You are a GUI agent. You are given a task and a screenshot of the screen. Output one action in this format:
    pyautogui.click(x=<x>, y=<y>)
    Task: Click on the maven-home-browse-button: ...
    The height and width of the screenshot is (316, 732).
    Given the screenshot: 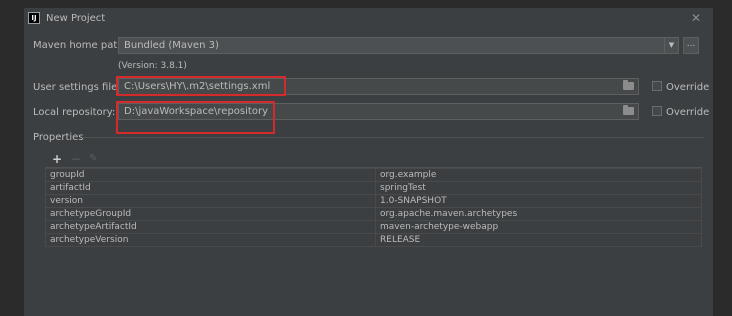 What is the action you would take?
    pyautogui.click(x=691, y=45)
    